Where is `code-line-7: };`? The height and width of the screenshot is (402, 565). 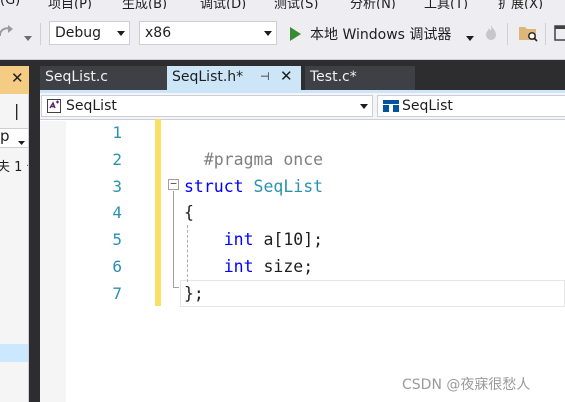 code-line-7: }; is located at coordinates (194, 293).